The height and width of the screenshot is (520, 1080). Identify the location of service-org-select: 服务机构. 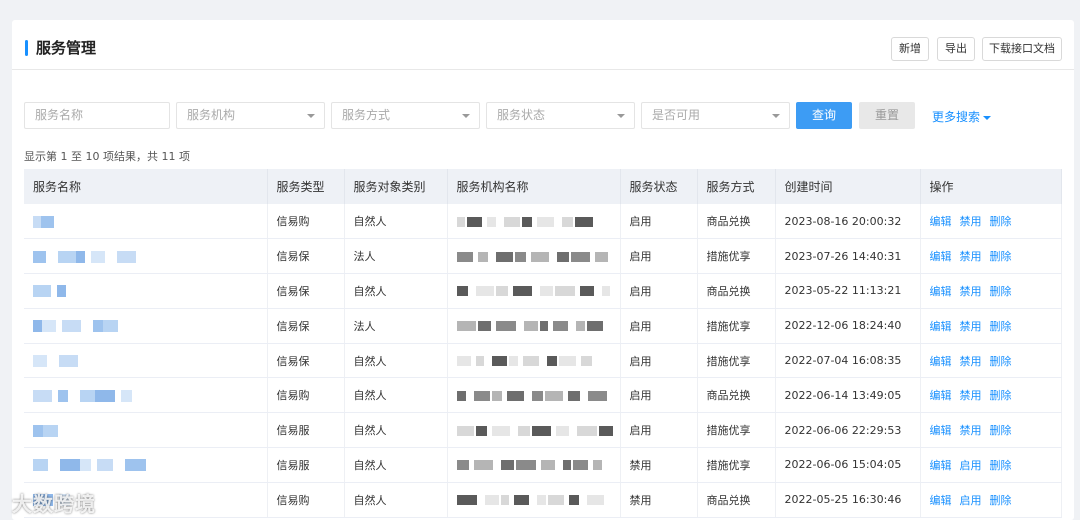
(250, 115).